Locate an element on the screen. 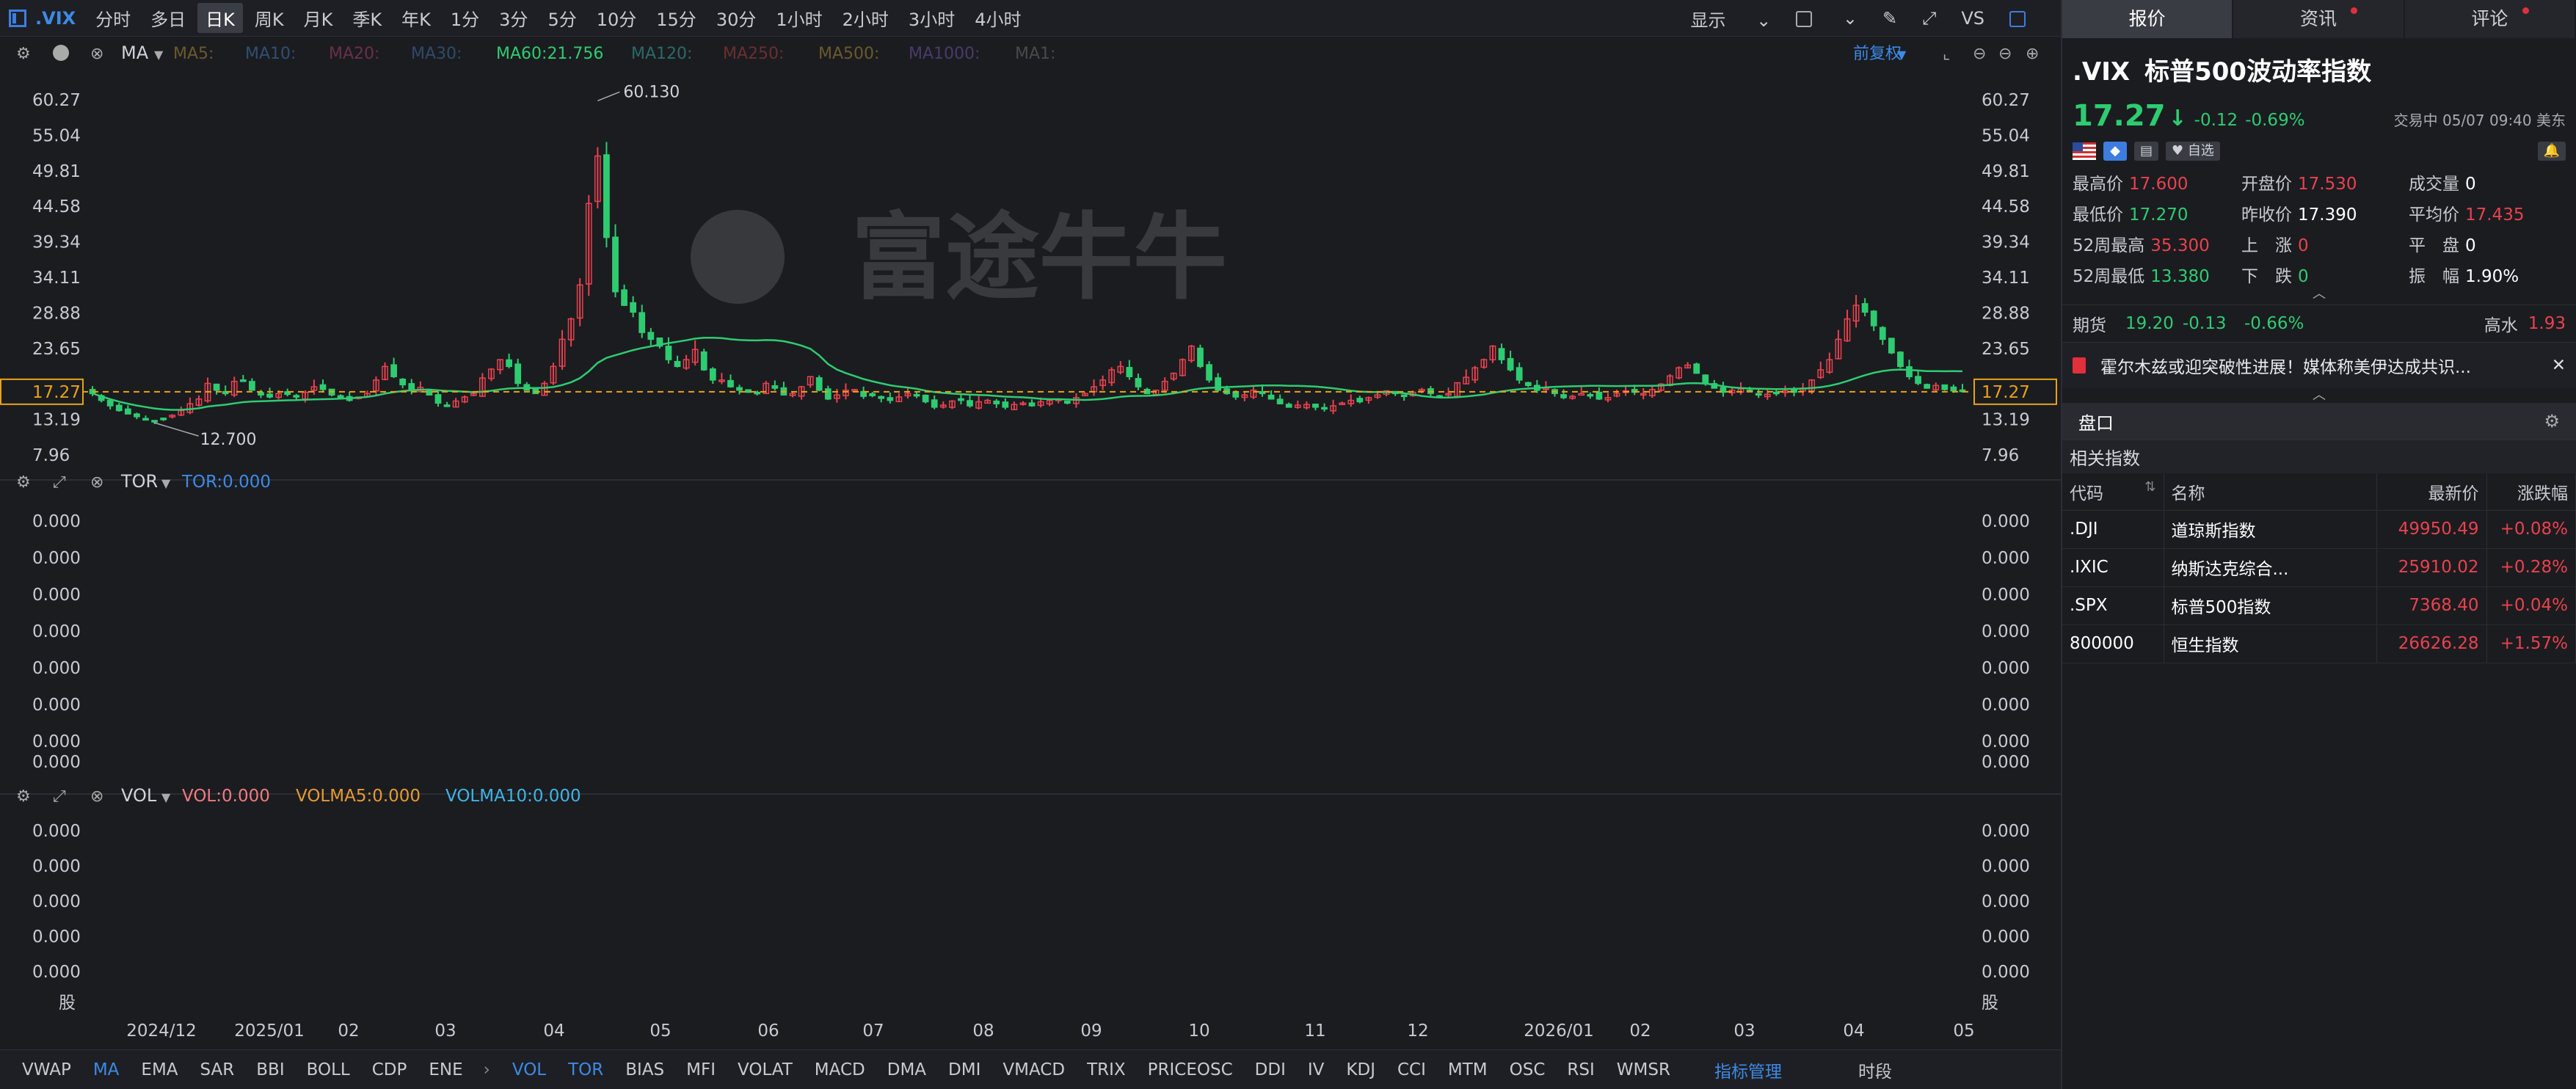 This screenshot has height=1089, width=2576. timeframe-tab: 3分 is located at coordinates (513, 18).